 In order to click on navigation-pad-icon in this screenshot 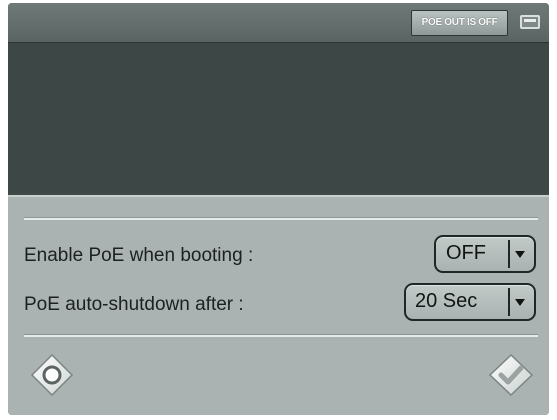, I will do `click(52, 375)`.